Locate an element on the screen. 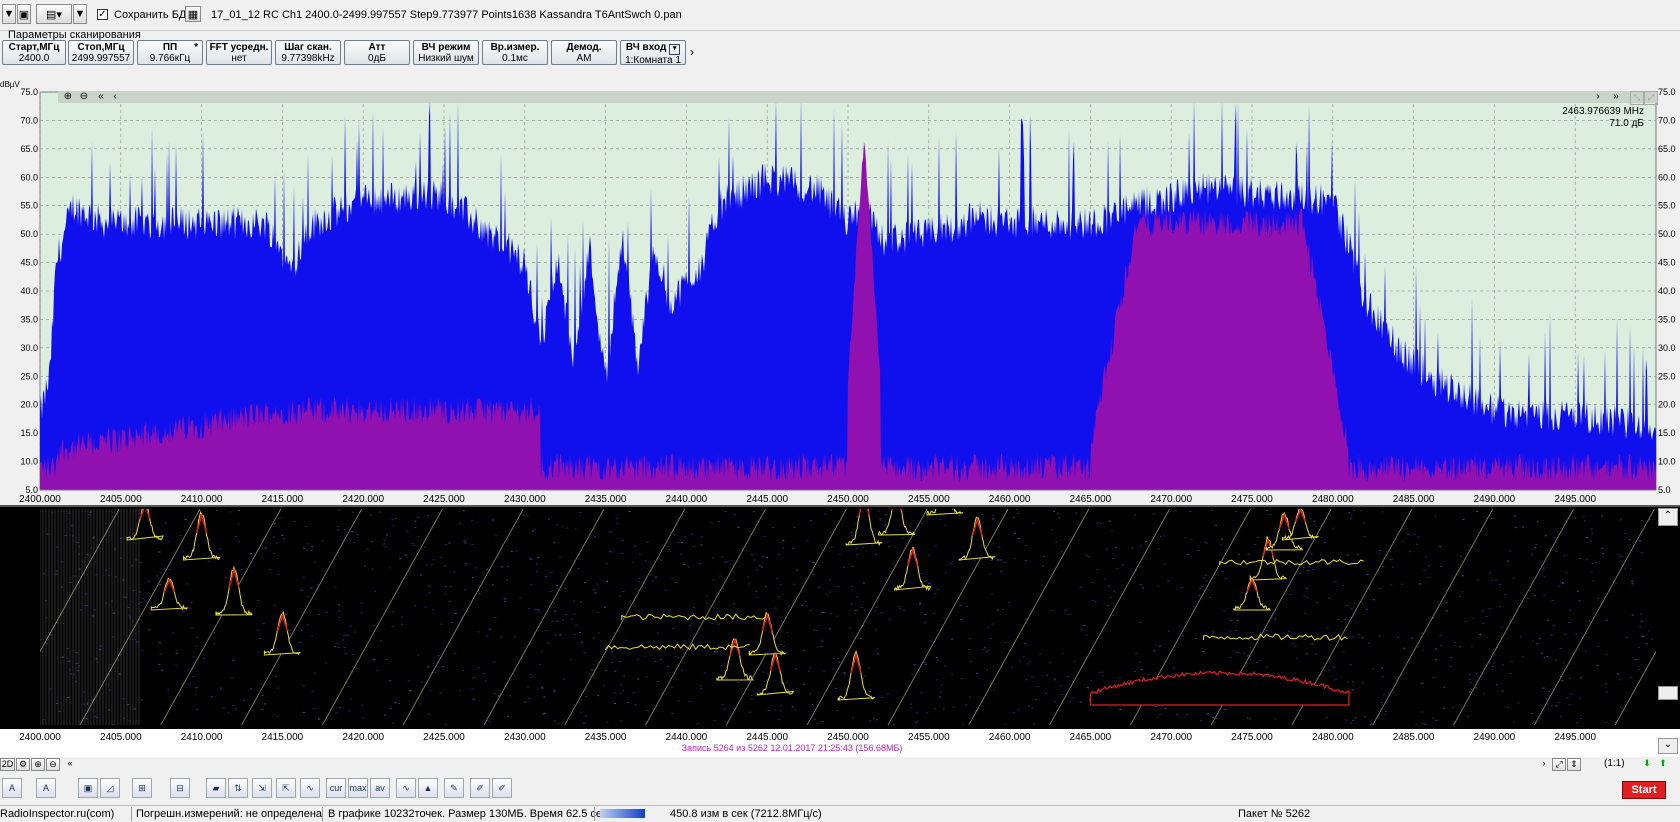 The height and width of the screenshot is (822, 1680). save-db-checkbox: ✓ is located at coordinates (102, 14).